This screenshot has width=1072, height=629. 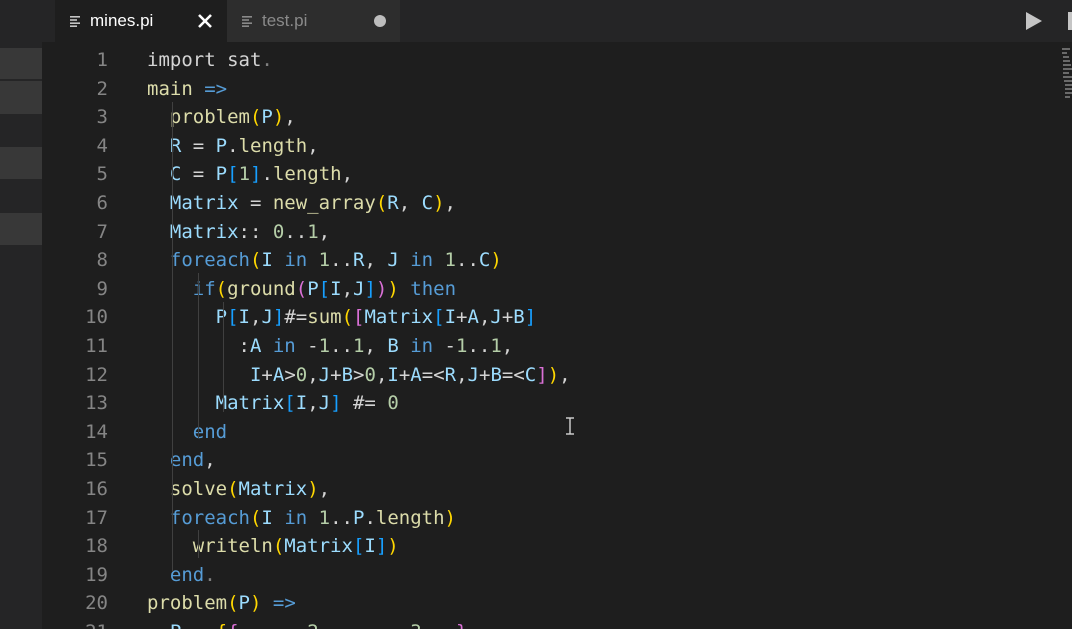 What do you see at coordinates (547, 546) in the screenshot?
I see `code-line: 18 writeln(Matrix[I])` at bounding box center [547, 546].